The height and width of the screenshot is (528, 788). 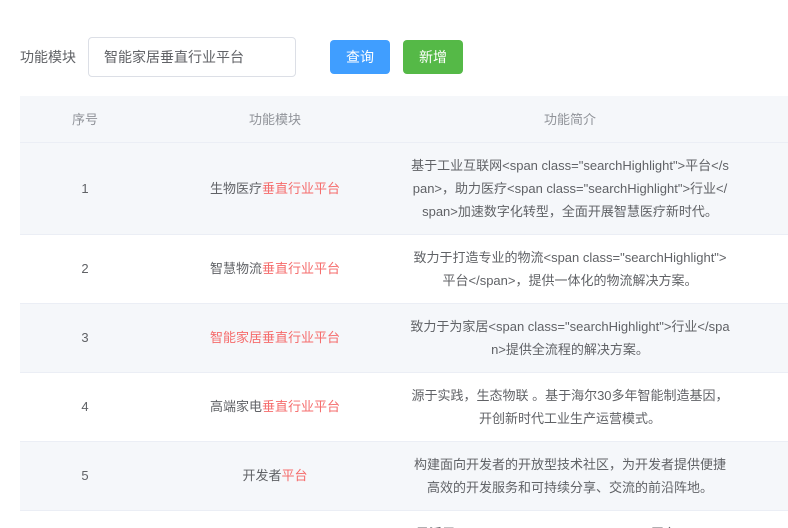 What do you see at coordinates (85, 519) in the screenshot?
I see `cell-index` at bounding box center [85, 519].